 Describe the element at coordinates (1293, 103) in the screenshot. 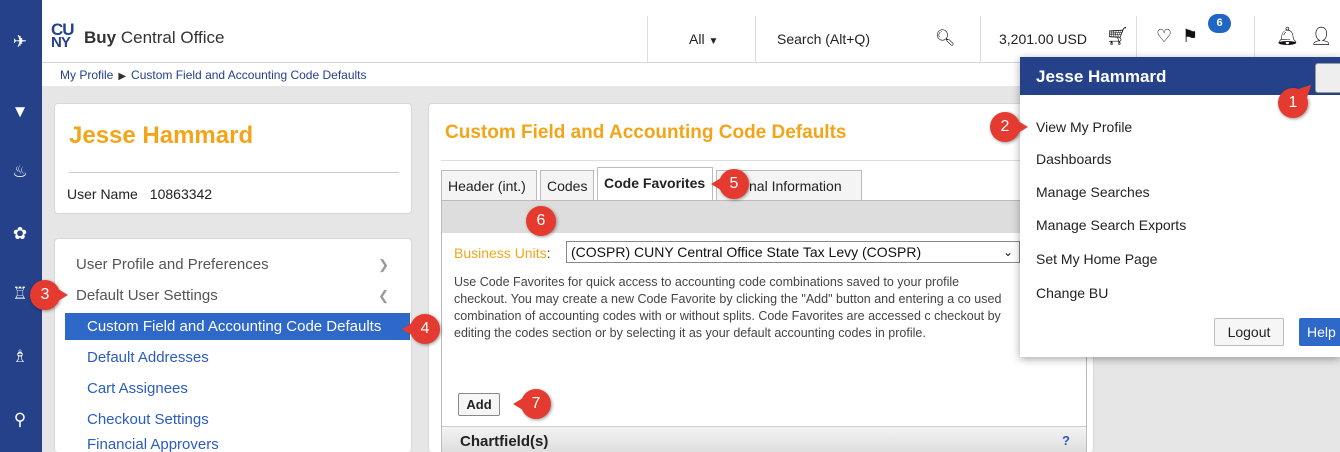

I see `callout-1: 1` at that location.